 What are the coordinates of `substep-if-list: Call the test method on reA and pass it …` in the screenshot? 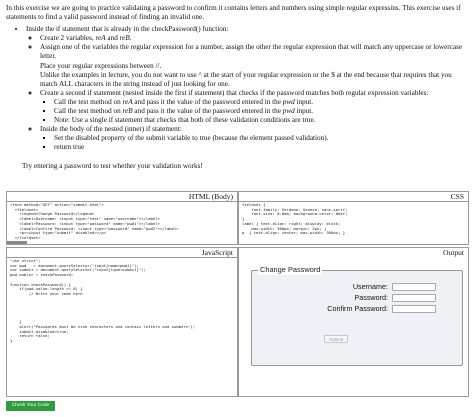 It's located at (254, 111).